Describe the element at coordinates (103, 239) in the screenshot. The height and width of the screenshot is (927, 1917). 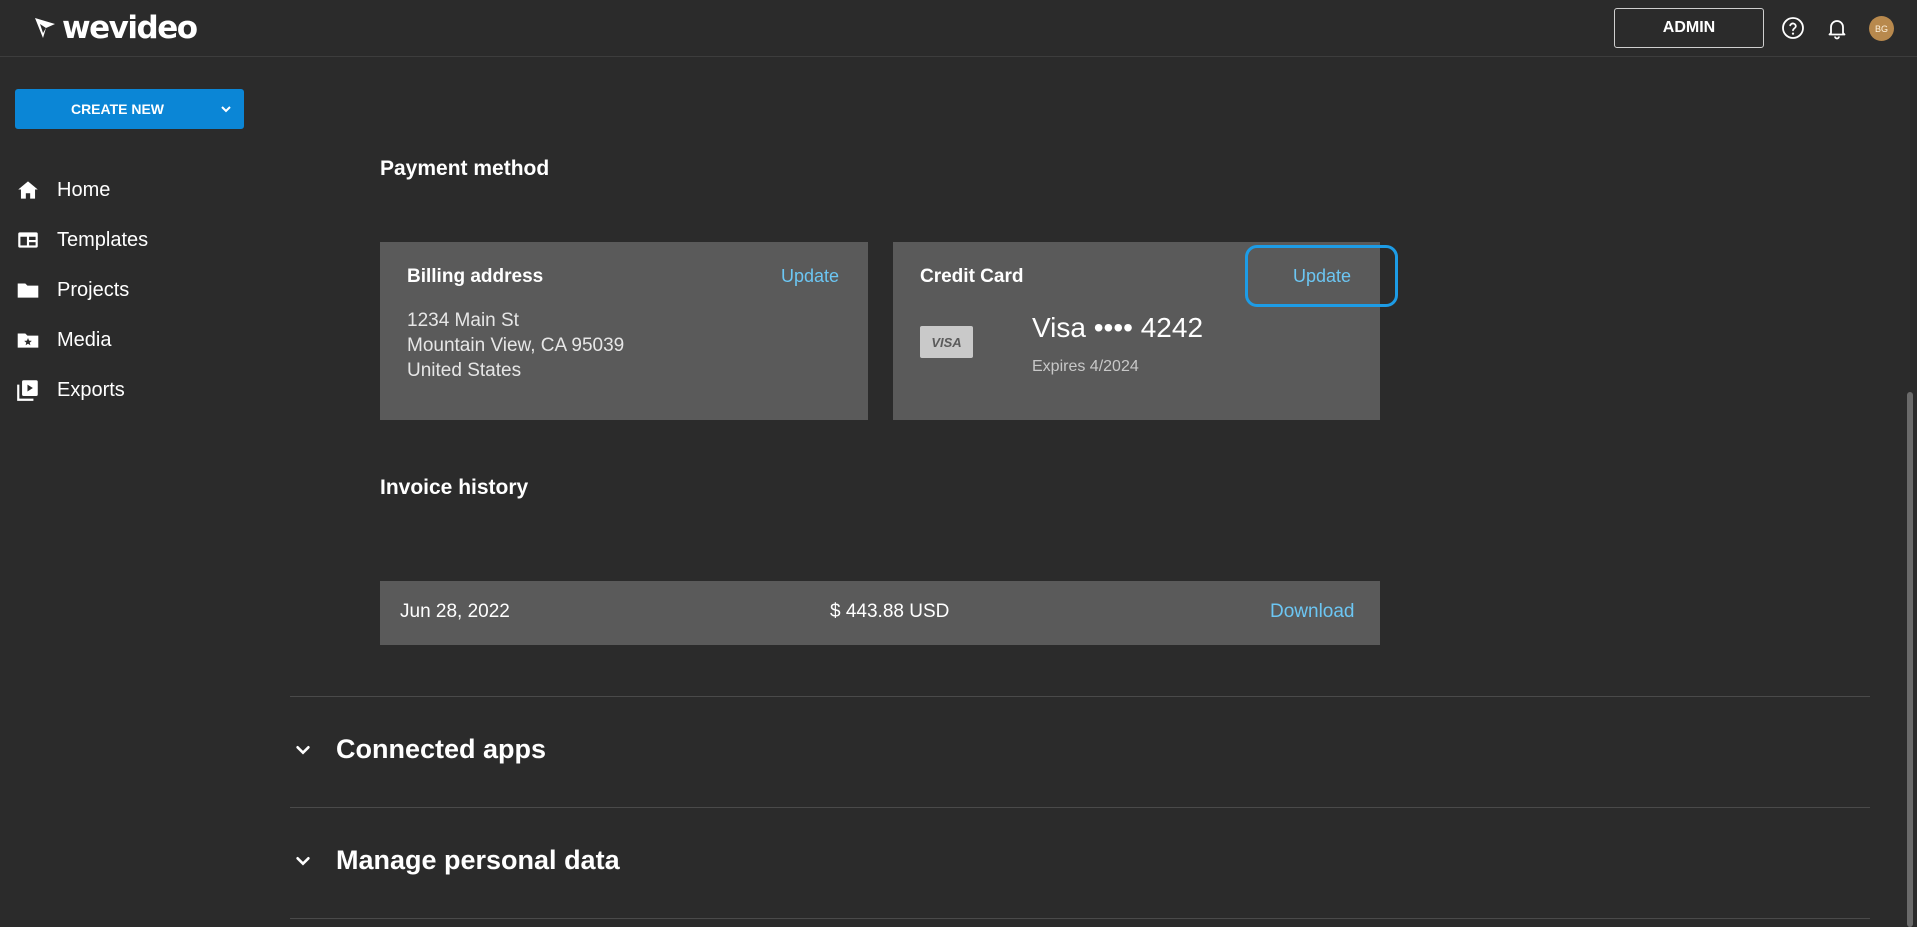
I see `sidebar-item-label: Templates` at that location.